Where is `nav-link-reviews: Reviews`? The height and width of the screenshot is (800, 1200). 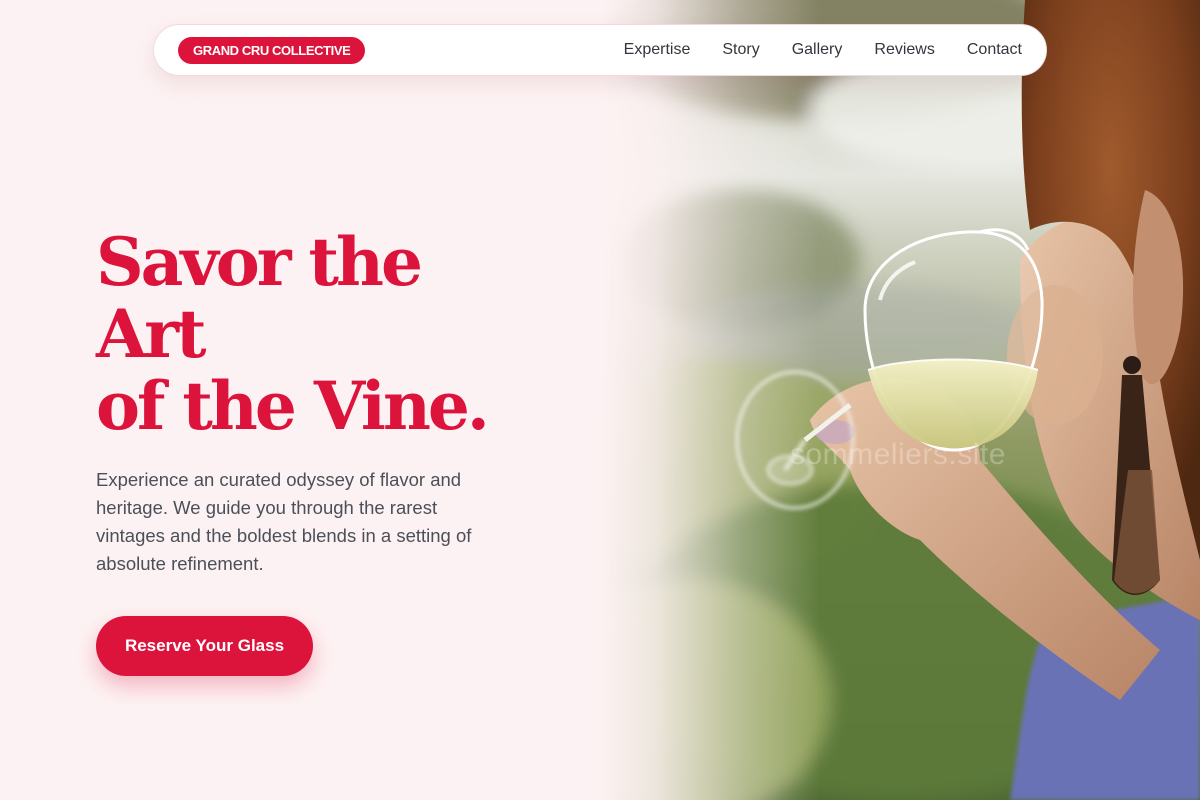
nav-link-reviews: Reviews is located at coordinates (904, 50).